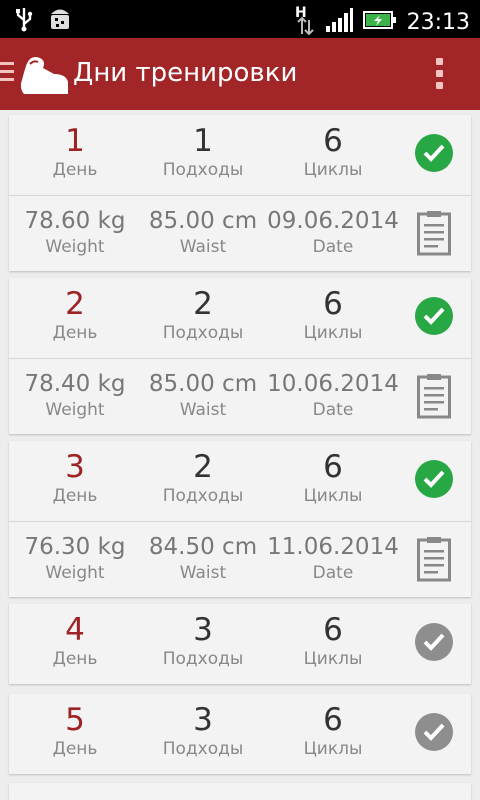 Image resolution: width=480 pixels, height=800 pixels. What do you see at coordinates (440, 75) in the screenshot?
I see `overflow-menu-icon` at bounding box center [440, 75].